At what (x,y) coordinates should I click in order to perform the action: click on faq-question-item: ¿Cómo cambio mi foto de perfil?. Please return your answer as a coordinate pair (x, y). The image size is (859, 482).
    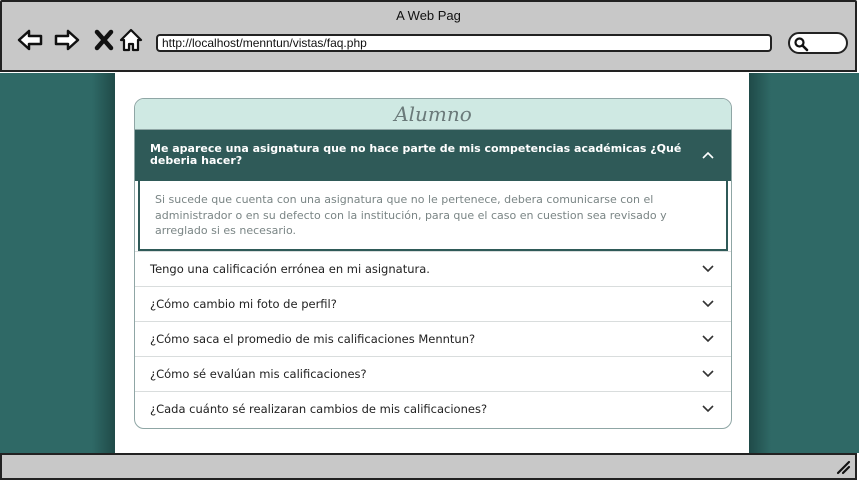
    Looking at the image, I should click on (433, 303).